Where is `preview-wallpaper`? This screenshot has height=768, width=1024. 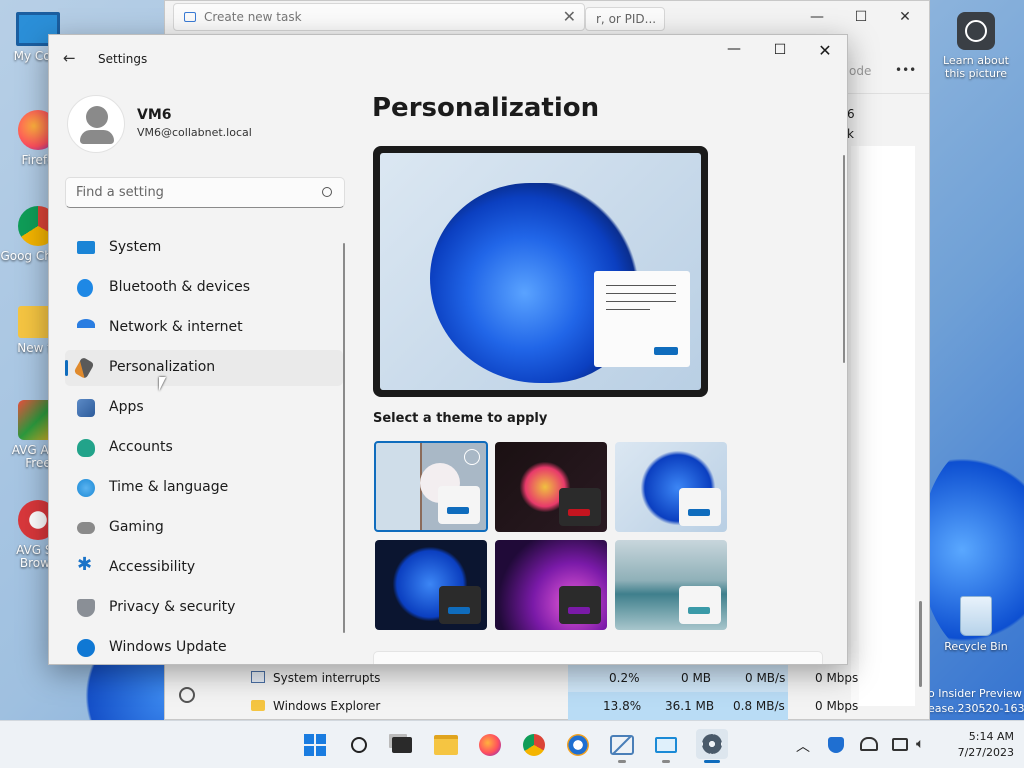
preview-wallpaper is located at coordinates (540, 271).